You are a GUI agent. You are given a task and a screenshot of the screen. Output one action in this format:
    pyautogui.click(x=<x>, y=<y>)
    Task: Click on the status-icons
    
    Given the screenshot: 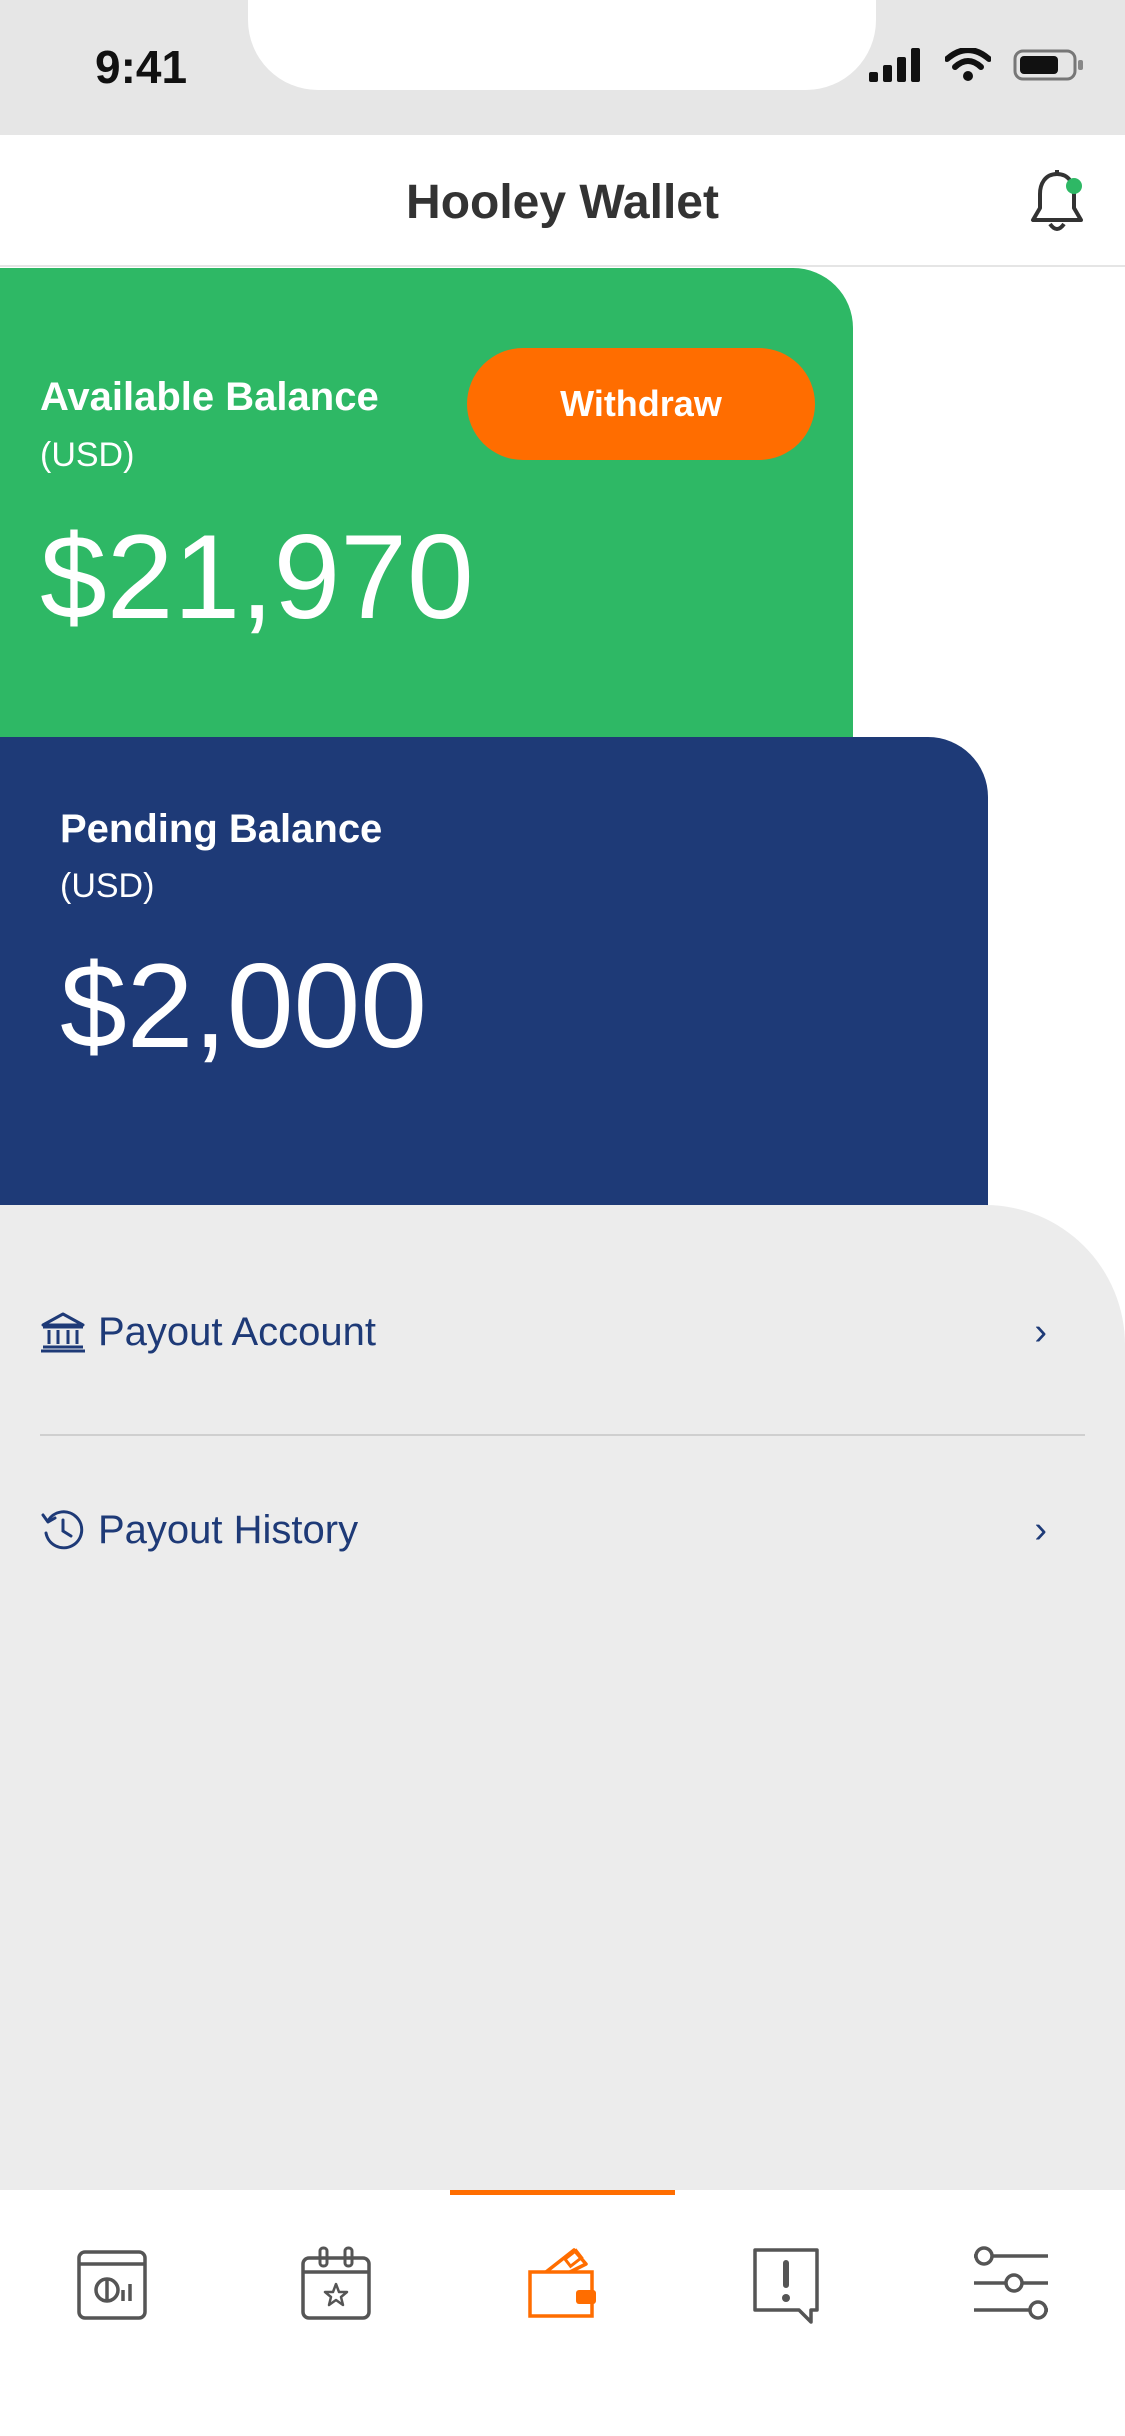 What is the action you would take?
    pyautogui.click(x=977, y=65)
    